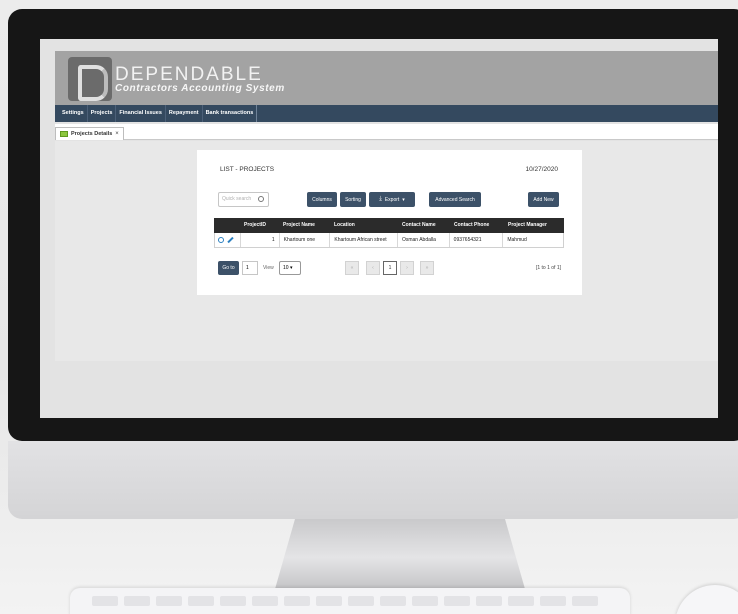 The height and width of the screenshot is (614, 738). What do you see at coordinates (141, 113) in the screenshot?
I see `nav-item-financial-issues: Financial Issues` at bounding box center [141, 113].